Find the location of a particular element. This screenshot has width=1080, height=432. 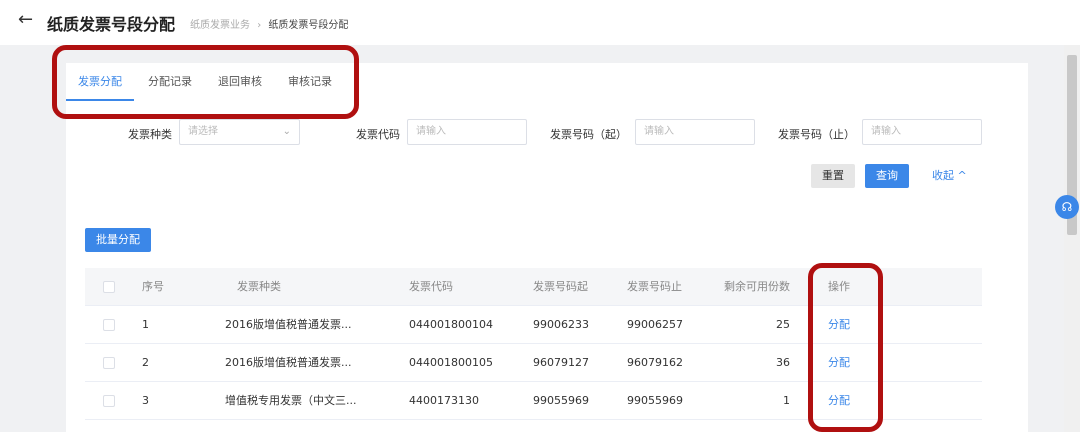

select-all-checkbox is located at coordinates (109, 287).